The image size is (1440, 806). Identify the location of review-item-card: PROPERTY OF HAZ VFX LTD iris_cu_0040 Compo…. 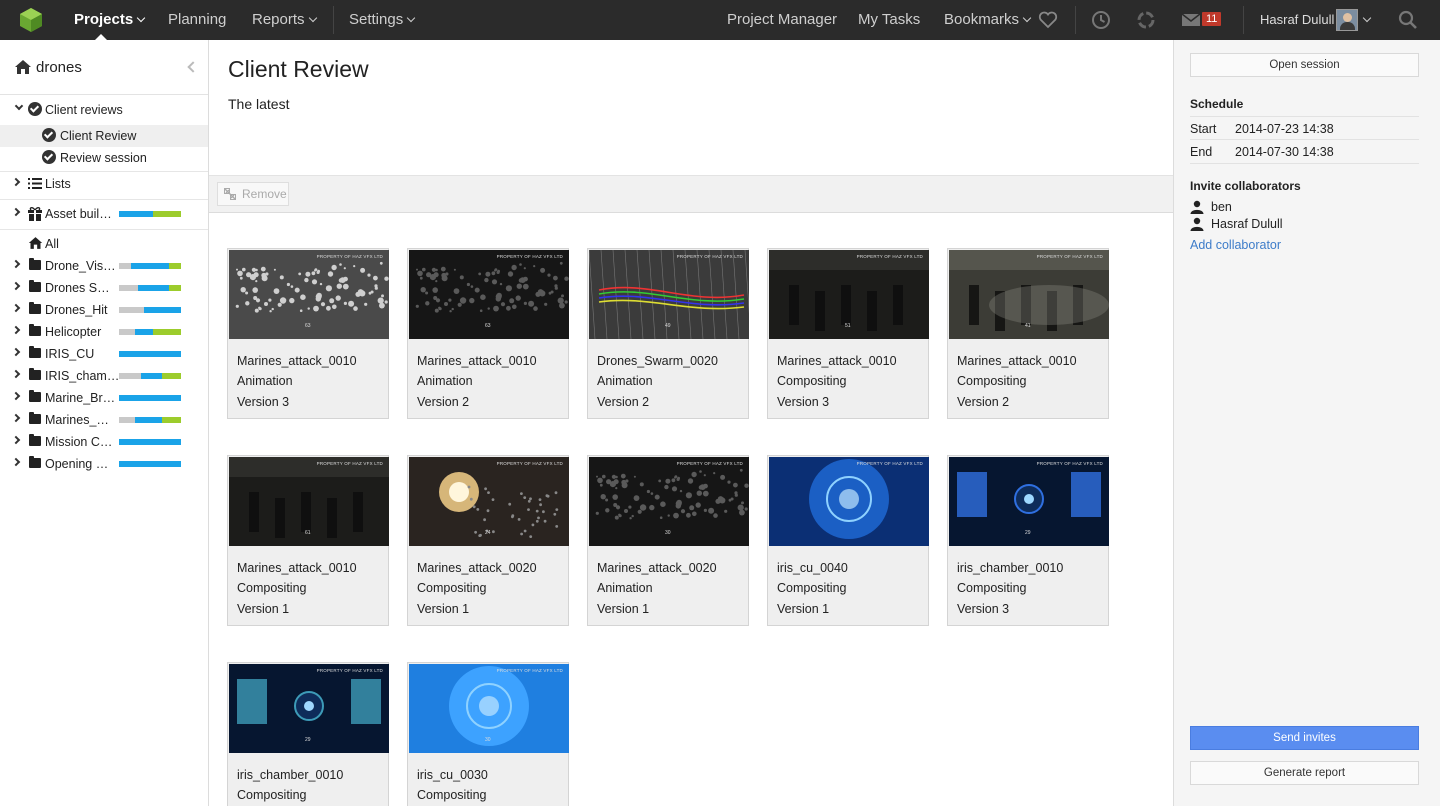
(848, 540).